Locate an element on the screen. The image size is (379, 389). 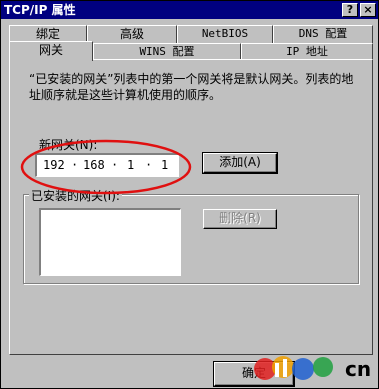
ip-octet-4: 1 is located at coordinates (164, 165).